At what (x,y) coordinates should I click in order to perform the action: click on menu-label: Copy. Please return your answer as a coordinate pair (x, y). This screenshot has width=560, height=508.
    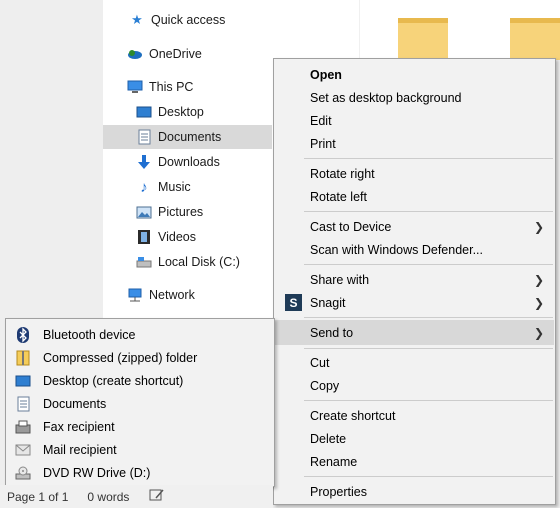
    Looking at the image, I should click on (325, 385).